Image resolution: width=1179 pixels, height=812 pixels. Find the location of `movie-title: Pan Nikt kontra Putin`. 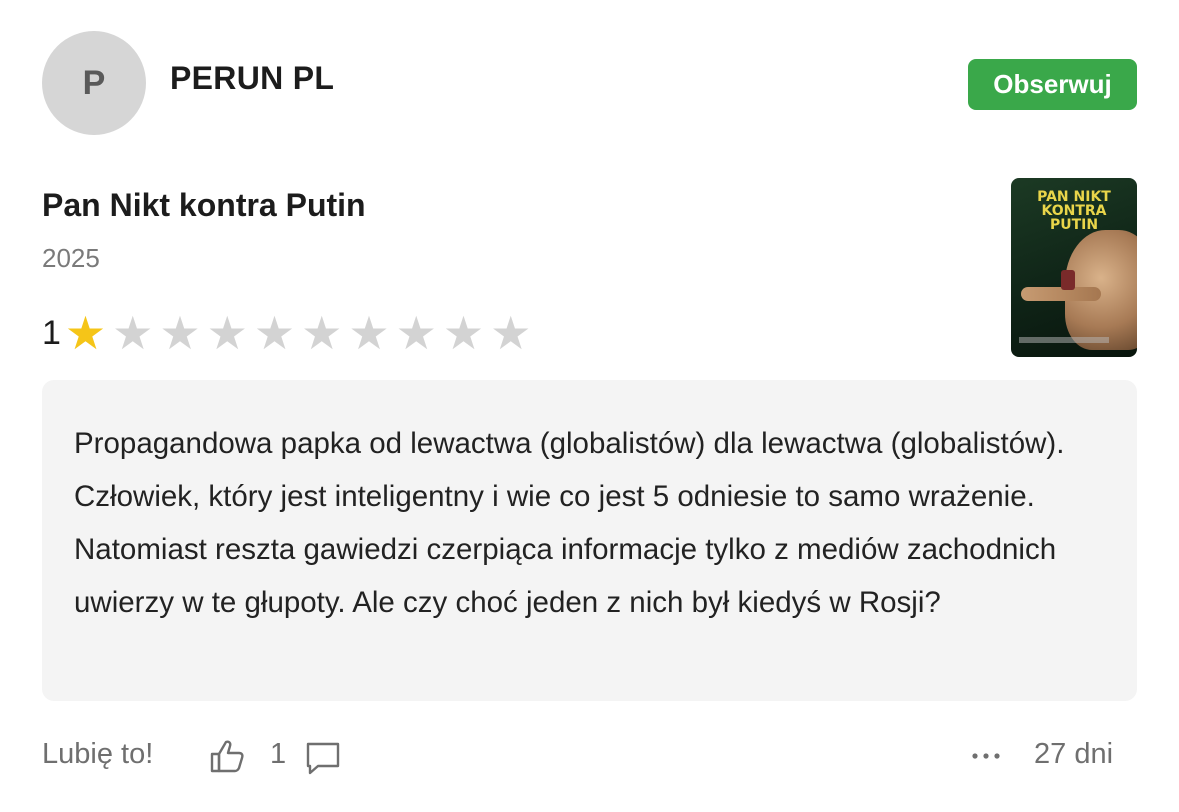

movie-title: Pan Nikt kontra Putin is located at coordinates (204, 205).